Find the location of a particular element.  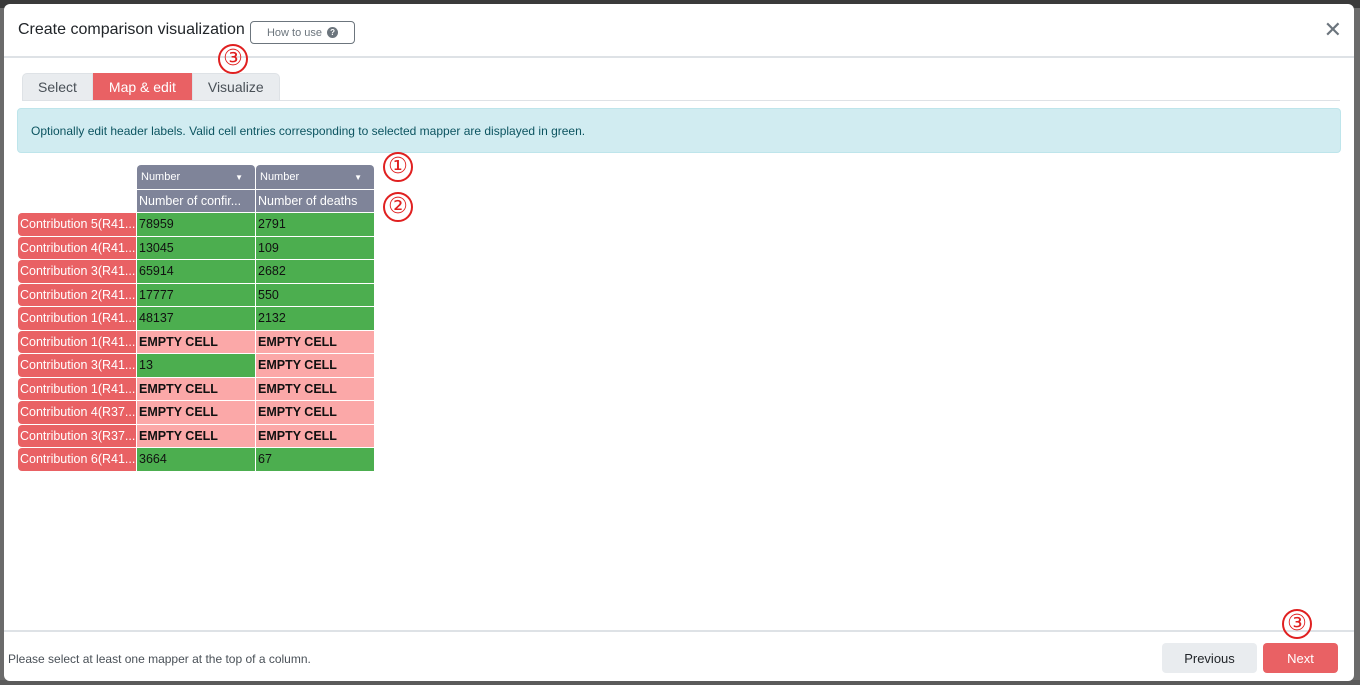

table-row: Contribution 5(R41... 78959 2791 is located at coordinates (196, 224).